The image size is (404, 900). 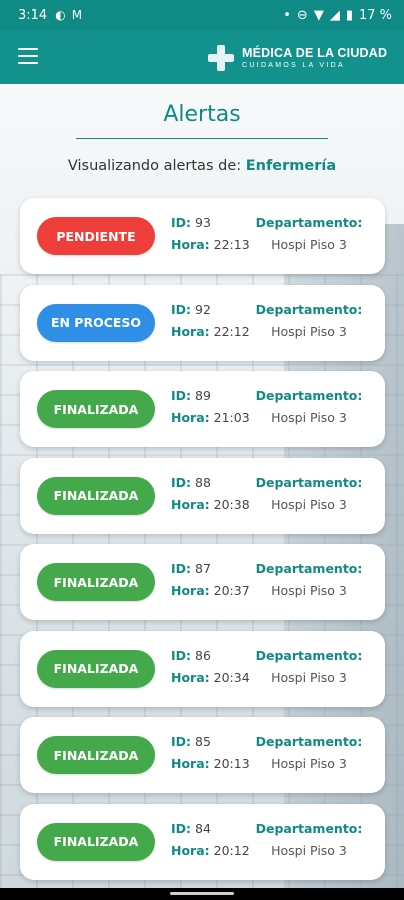 I want to click on gmail-icon: M, so click(x=77, y=15).